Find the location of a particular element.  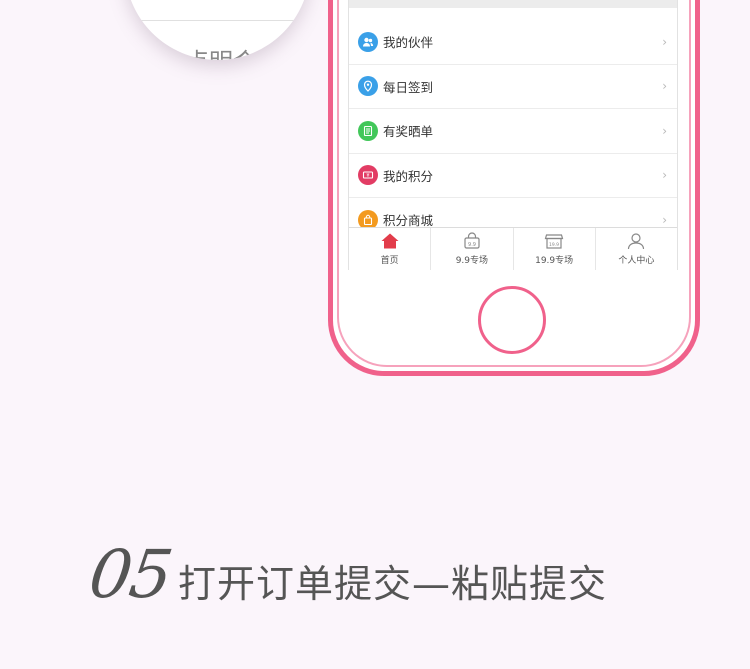

tab-19-9-special: 19.9 19.9专场 is located at coordinates (555, 249).